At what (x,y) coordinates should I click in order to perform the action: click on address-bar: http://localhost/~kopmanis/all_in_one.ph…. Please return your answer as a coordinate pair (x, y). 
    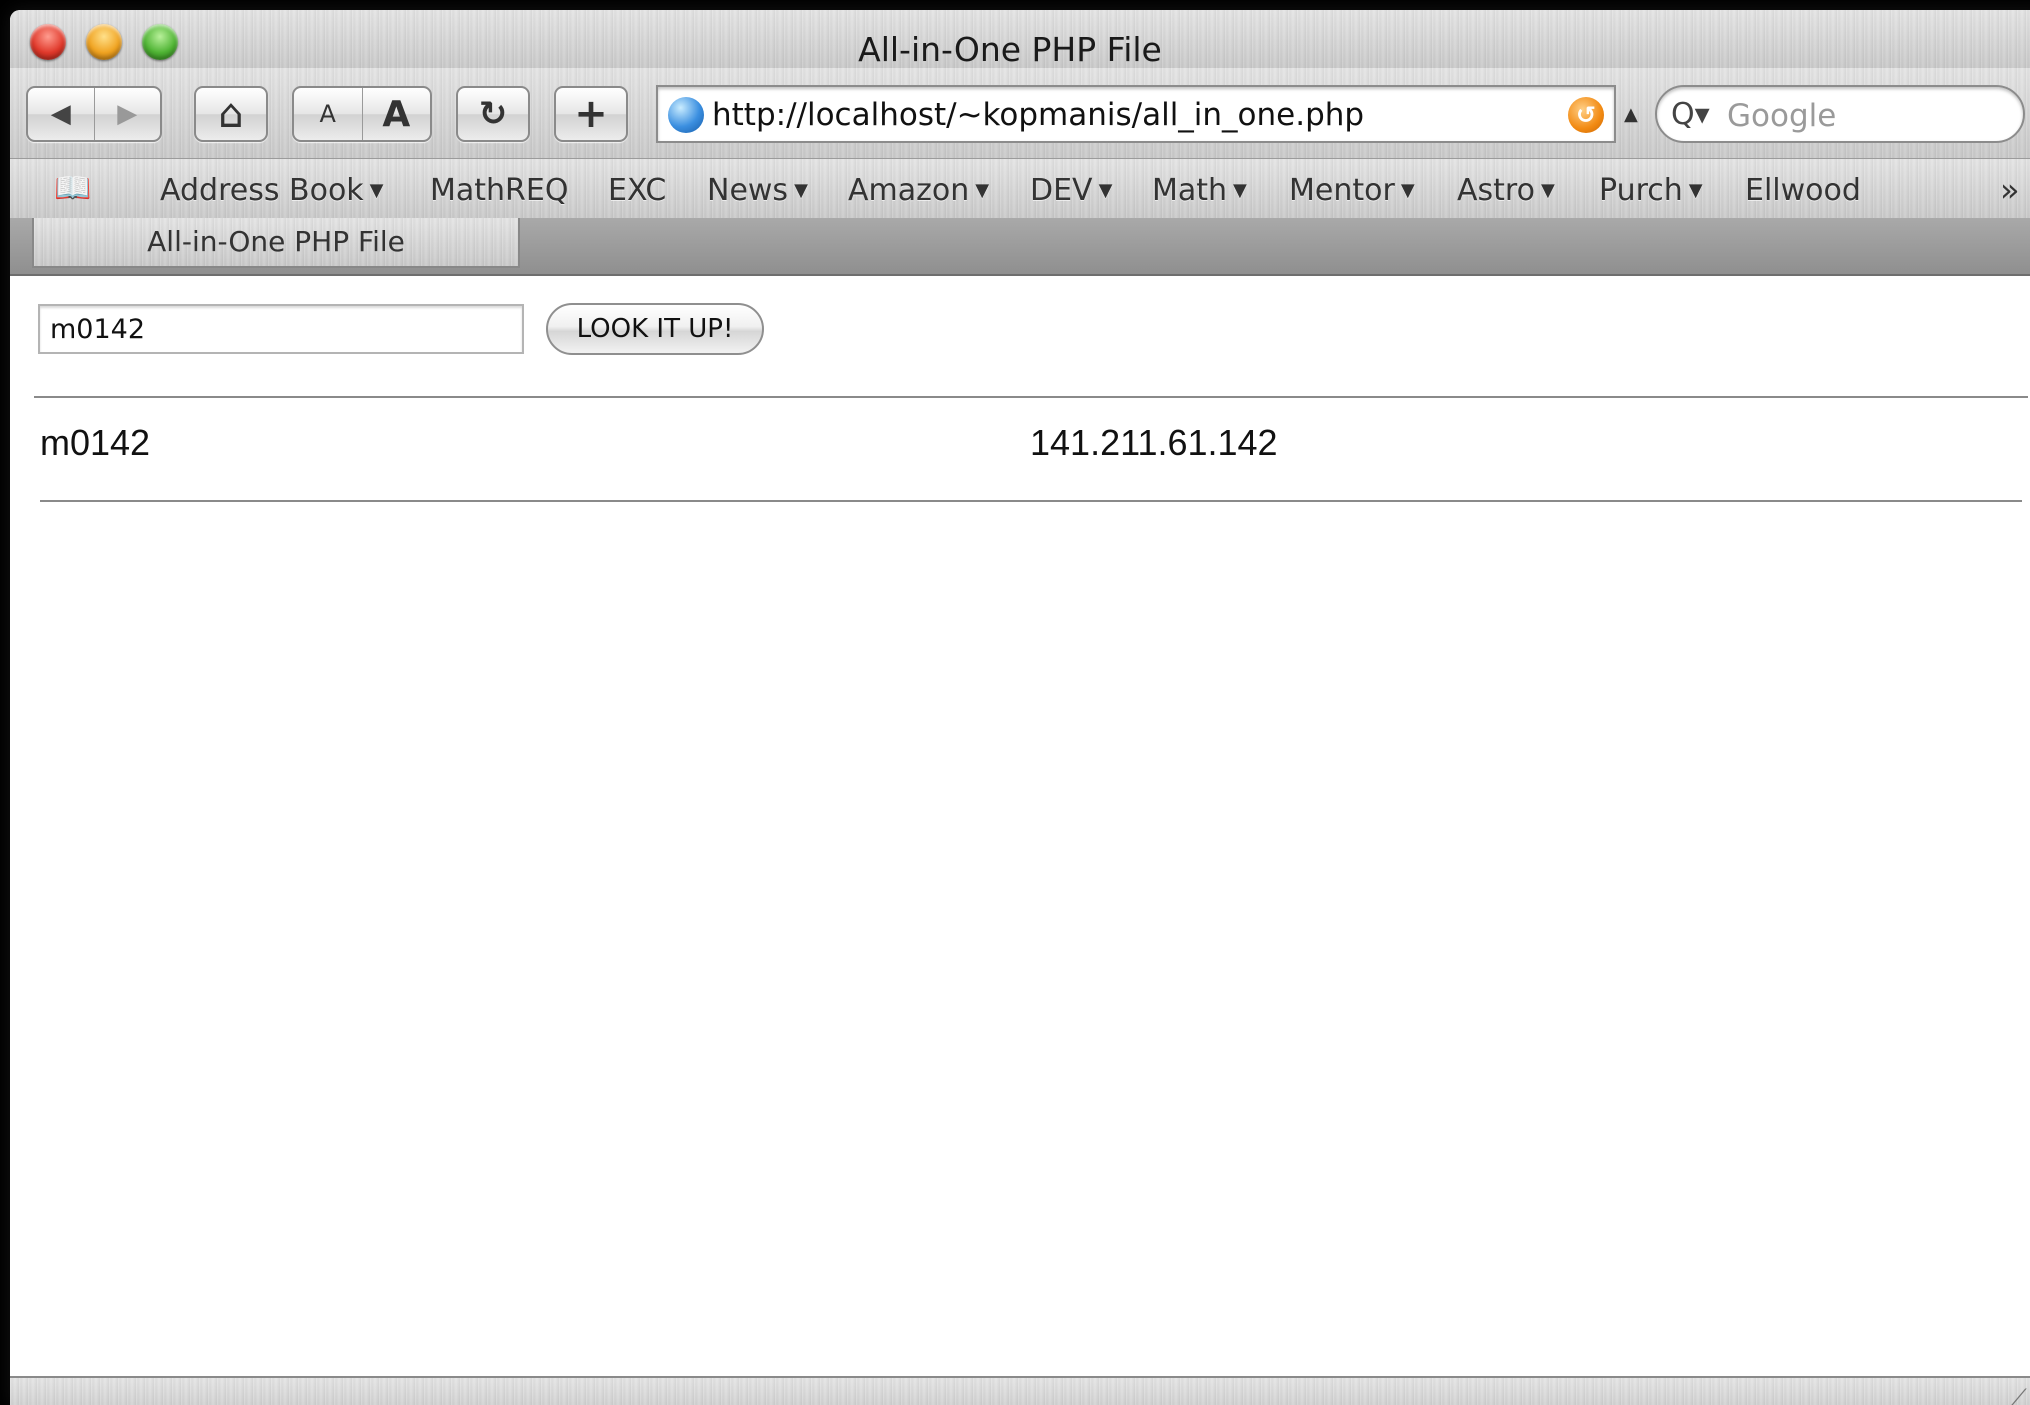
    Looking at the image, I should click on (1136, 114).